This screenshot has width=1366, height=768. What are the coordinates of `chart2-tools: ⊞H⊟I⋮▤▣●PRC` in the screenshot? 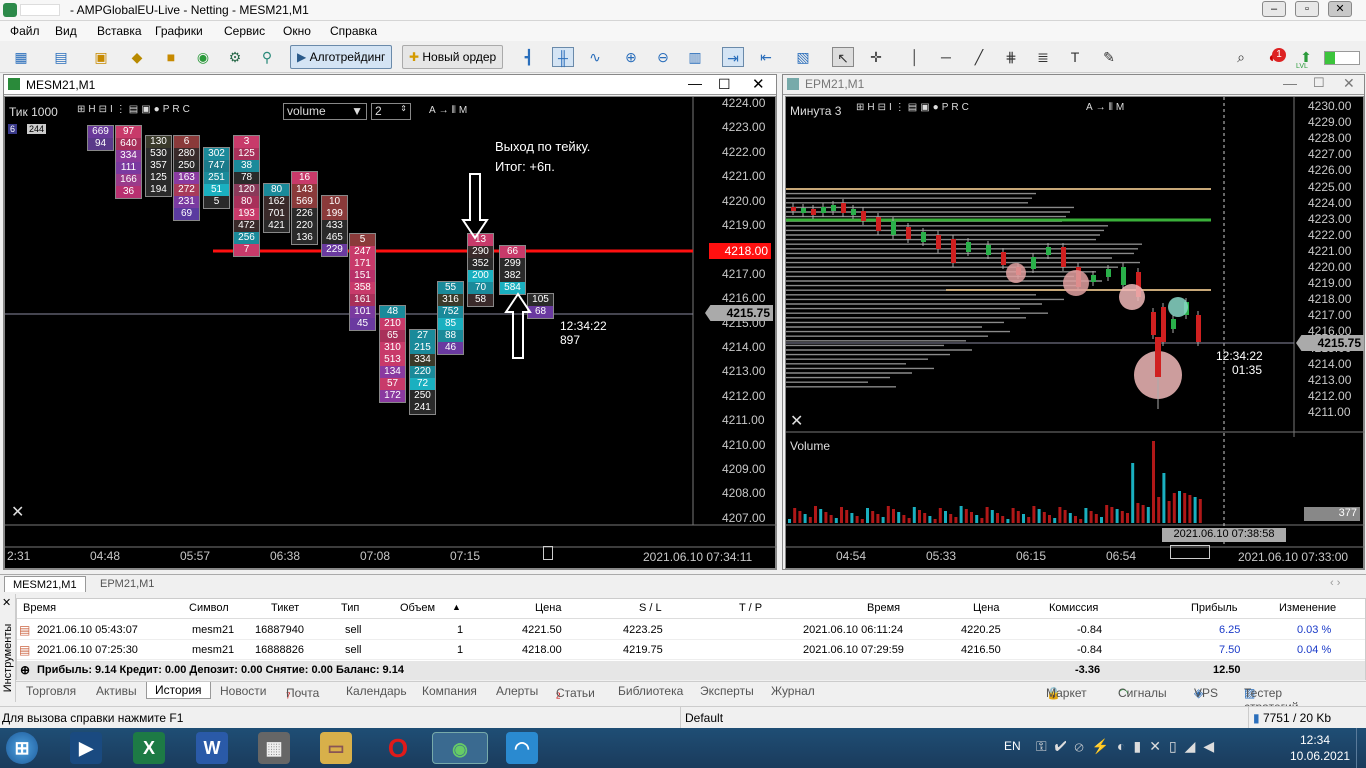 It's located at (914, 107).